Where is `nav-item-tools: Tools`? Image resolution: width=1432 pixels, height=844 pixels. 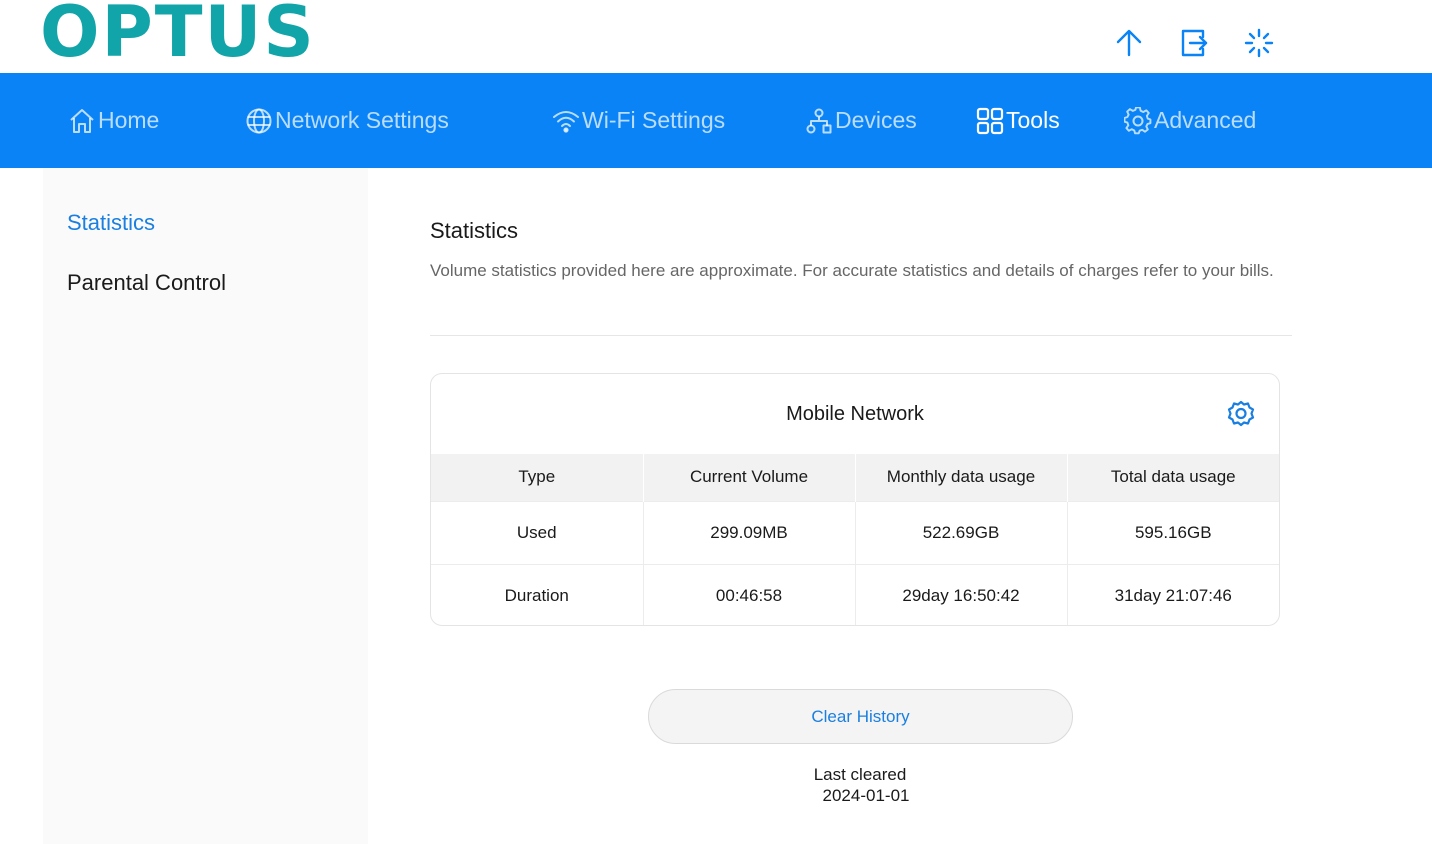 nav-item-tools: Tools is located at coordinates (1018, 120).